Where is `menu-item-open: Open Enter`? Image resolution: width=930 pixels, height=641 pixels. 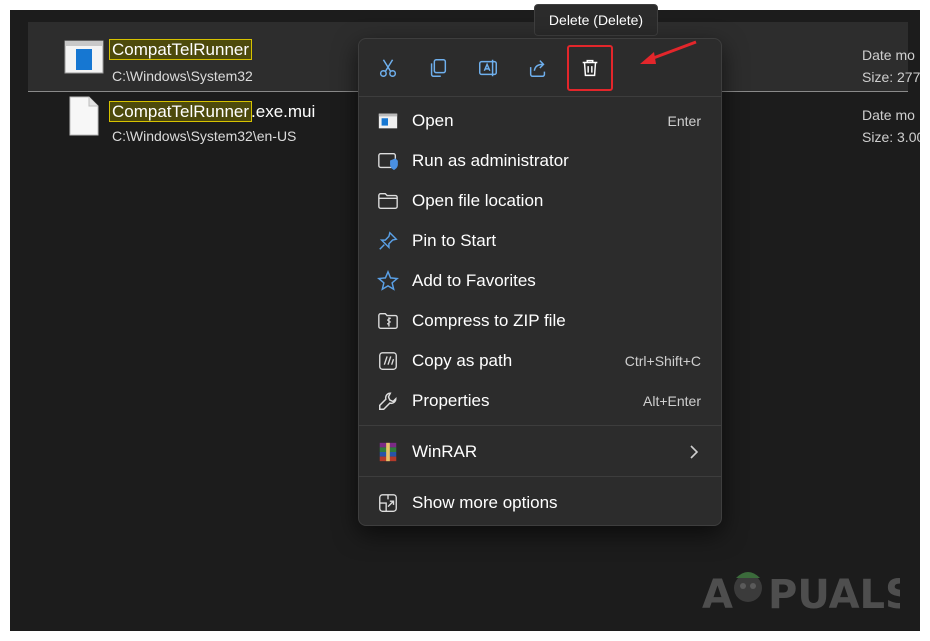
menu-item-open: Open Enter is located at coordinates (540, 121).